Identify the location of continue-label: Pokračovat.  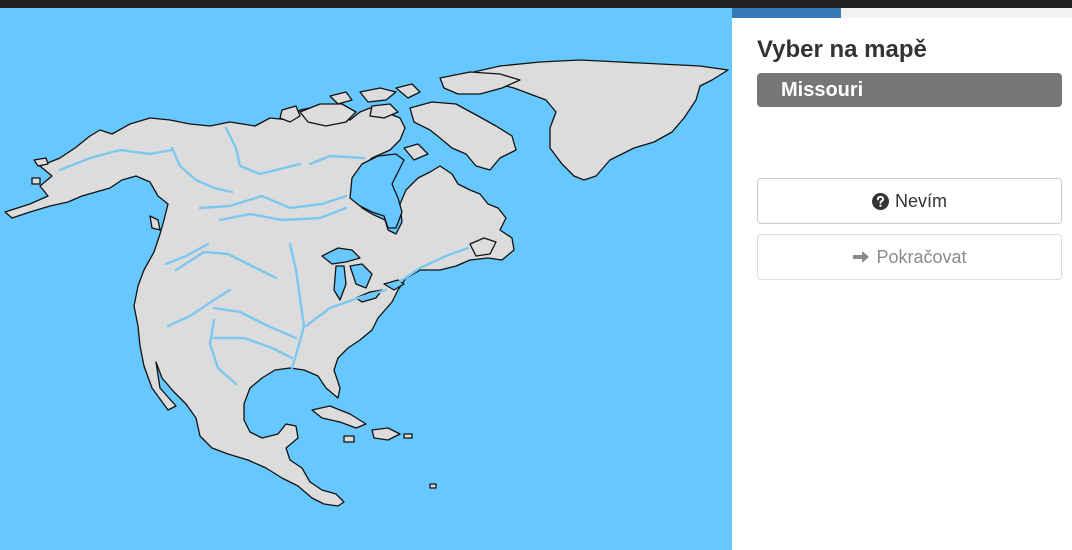
(921, 256).